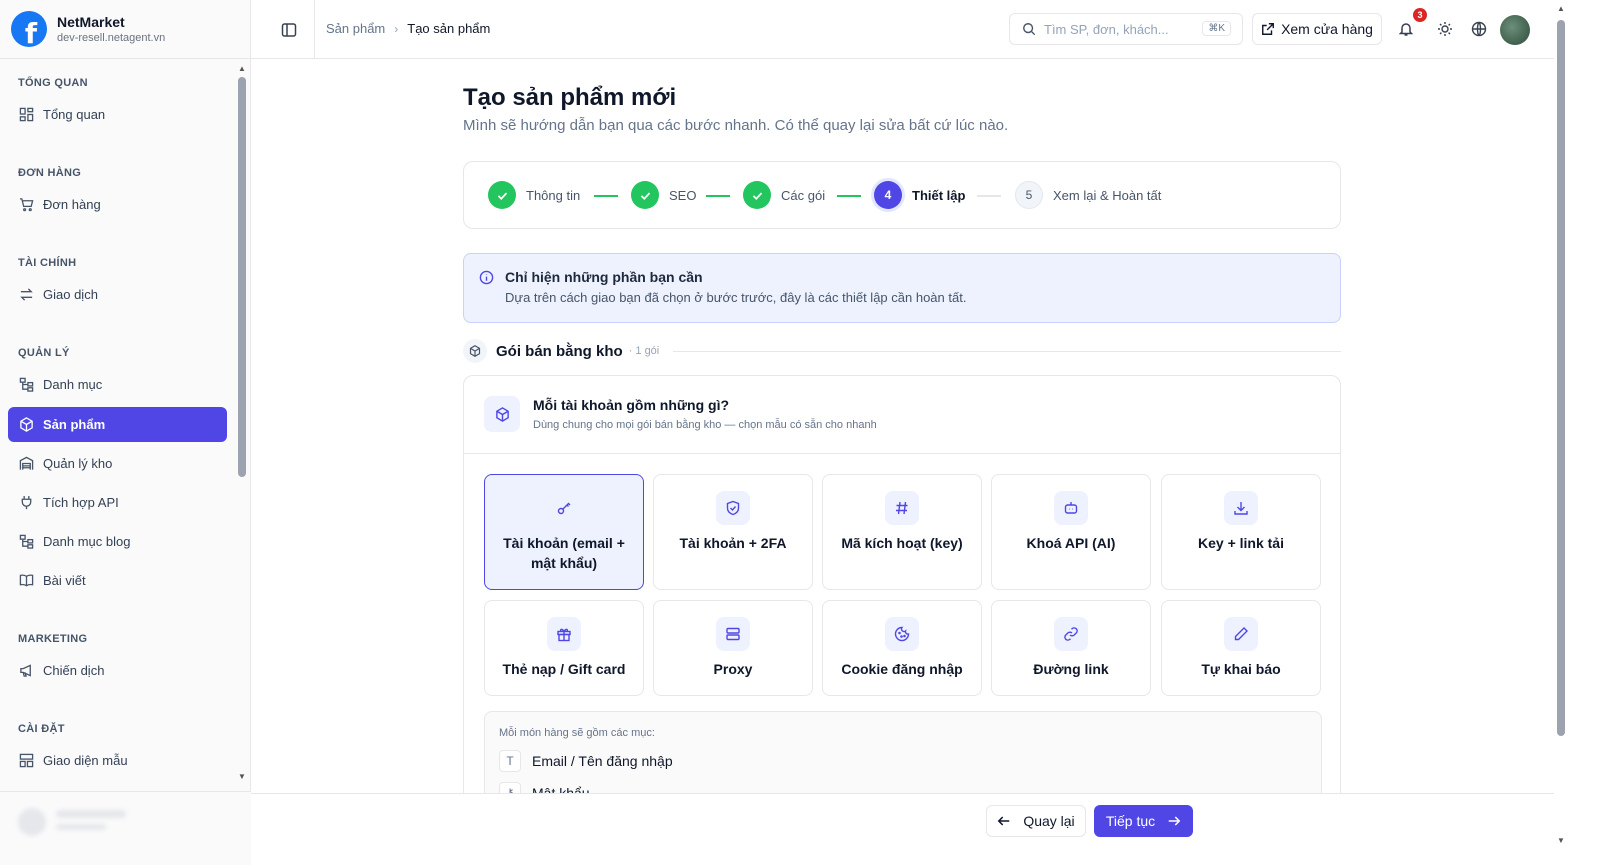  I want to click on step-label: Thiết lập, so click(939, 195).